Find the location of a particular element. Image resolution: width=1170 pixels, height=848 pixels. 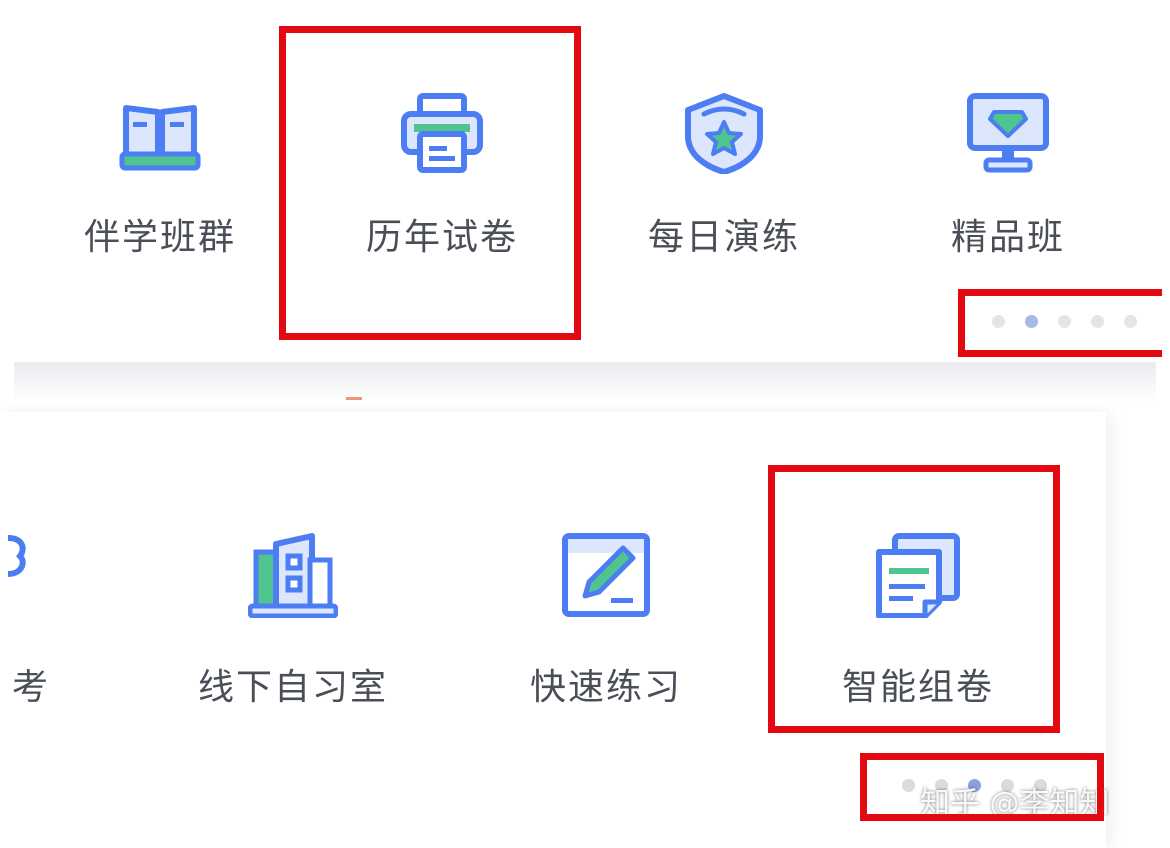

pencil-square-icon is located at coordinates (606, 575).